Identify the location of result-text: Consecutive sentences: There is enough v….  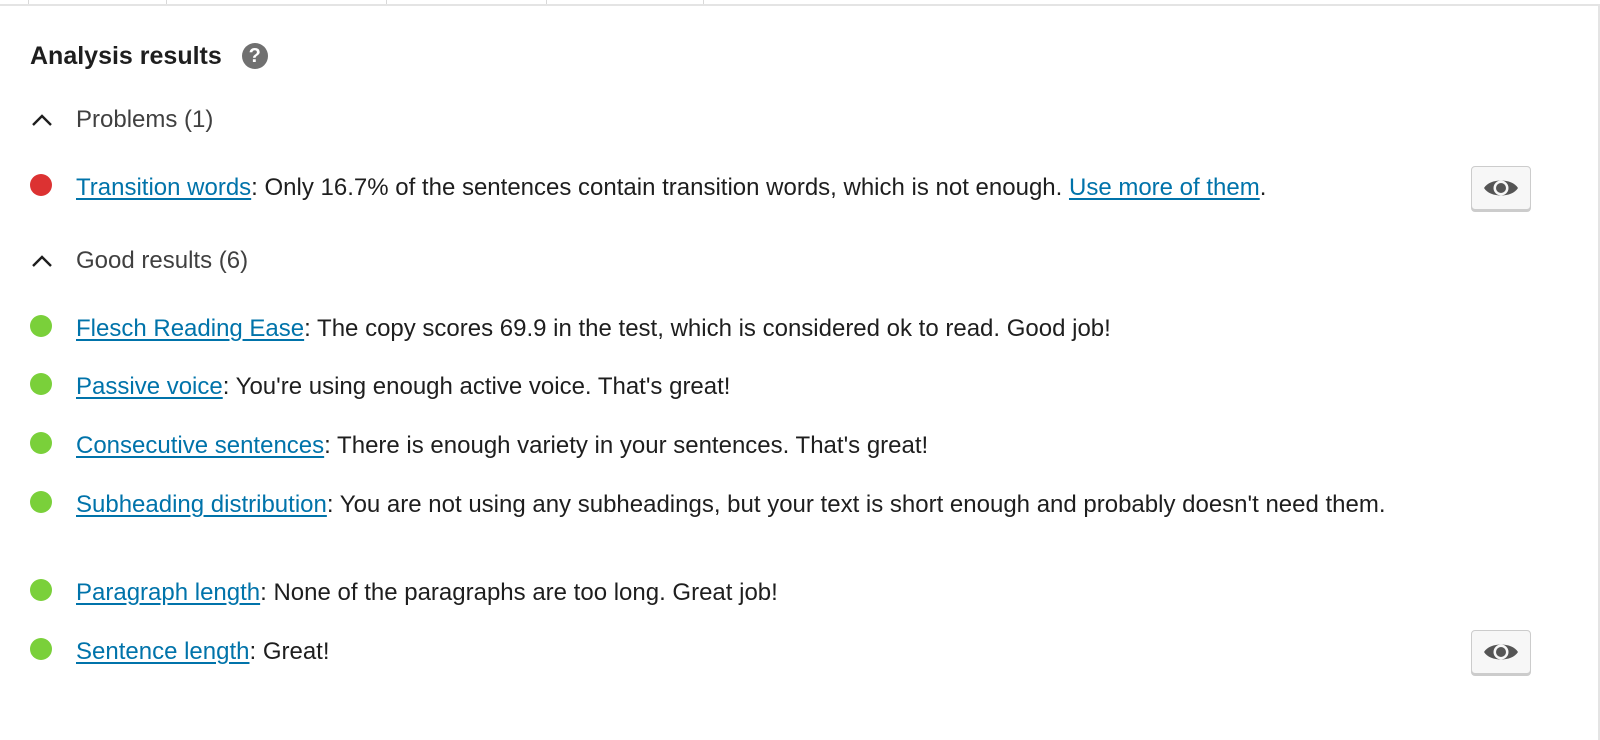
(502, 445).